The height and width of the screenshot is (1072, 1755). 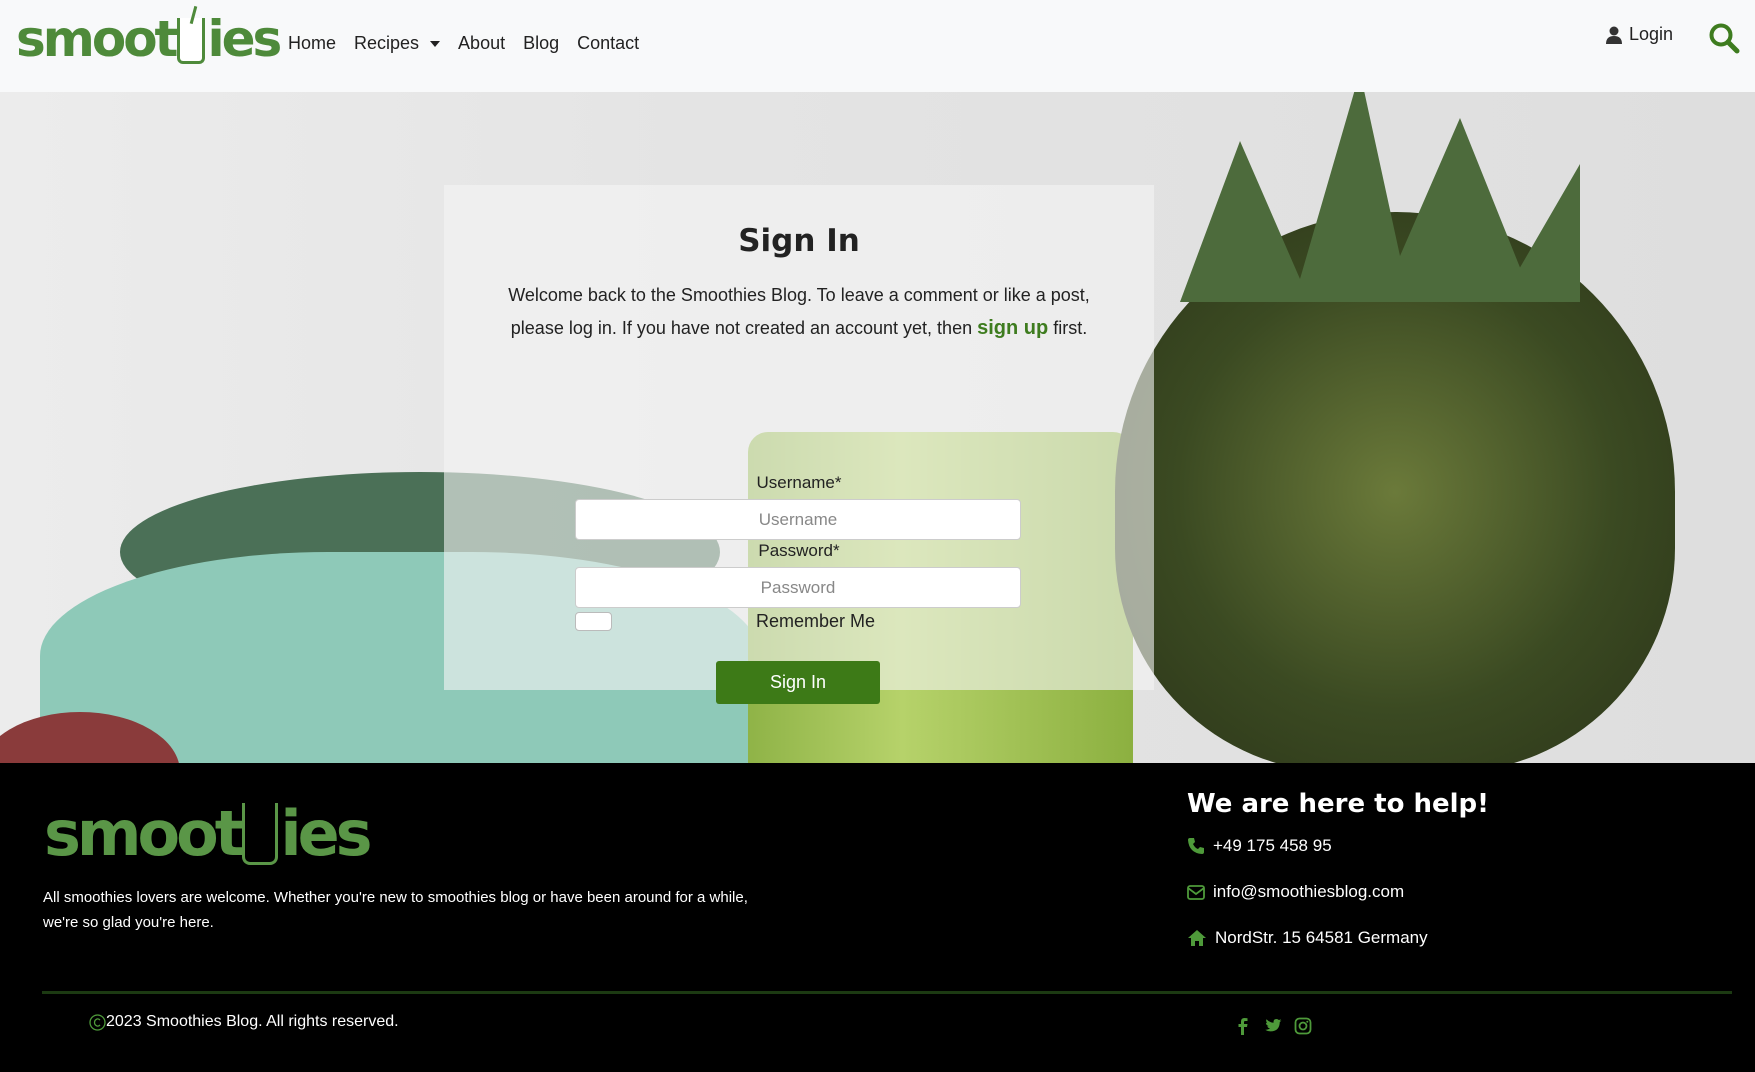 I want to click on social-links, so click(x=1273, y=1026).